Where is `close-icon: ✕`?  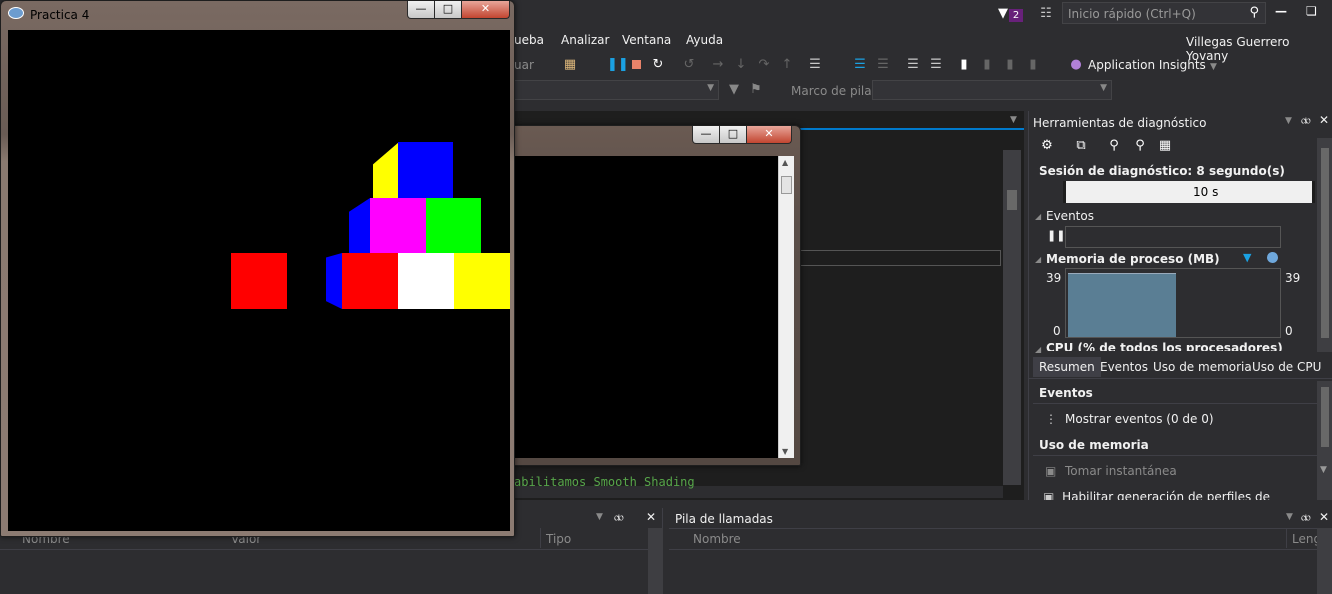
close-icon: ✕ is located at coordinates (1324, 120).